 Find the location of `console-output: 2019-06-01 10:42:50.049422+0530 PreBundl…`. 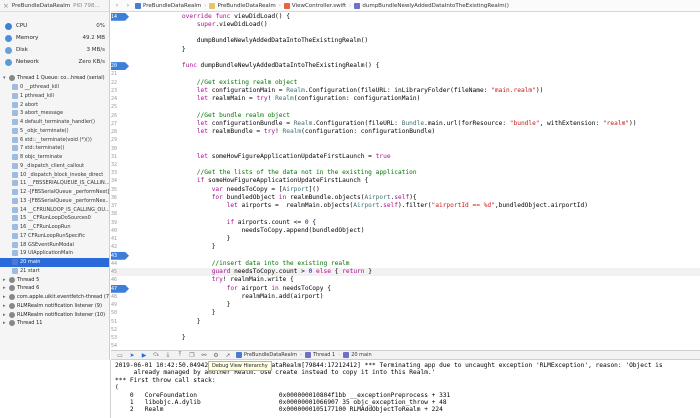

console-output: 2019-06-01 10:42:50.049422+0530 PreBundl… is located at coordinates (405, 389).